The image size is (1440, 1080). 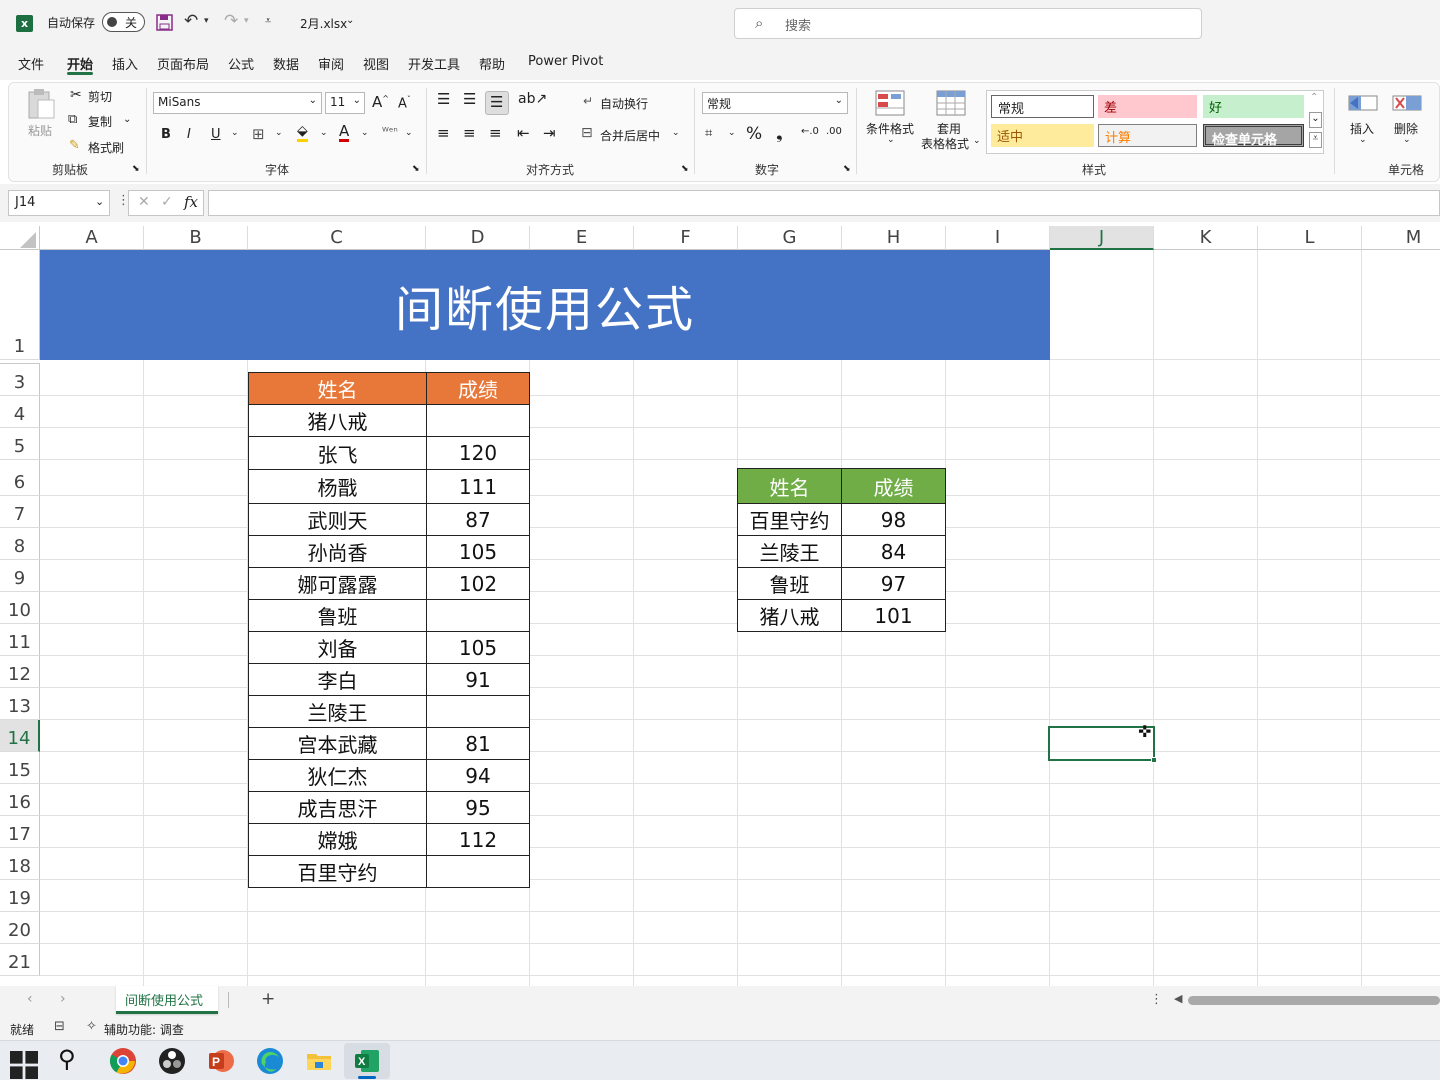 I want to click on sheet-tab-active: 间断使用公式, so click(x=167, y=1000).